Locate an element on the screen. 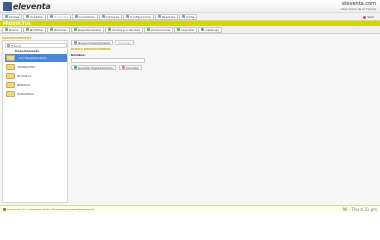  department-name: BEBIDAS is located at coordinates (24, 85).